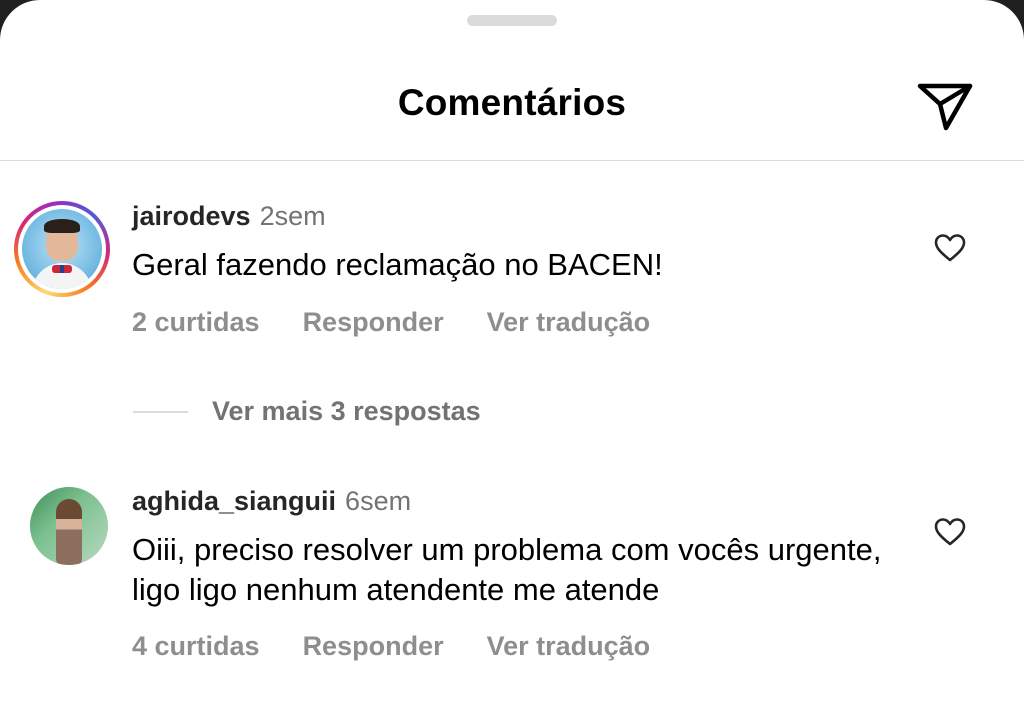  Describe the element at coordinates (397, 264) in the screenshot. I see `comment-text: Geral fazendo reclamação no BACEN!` at that location.